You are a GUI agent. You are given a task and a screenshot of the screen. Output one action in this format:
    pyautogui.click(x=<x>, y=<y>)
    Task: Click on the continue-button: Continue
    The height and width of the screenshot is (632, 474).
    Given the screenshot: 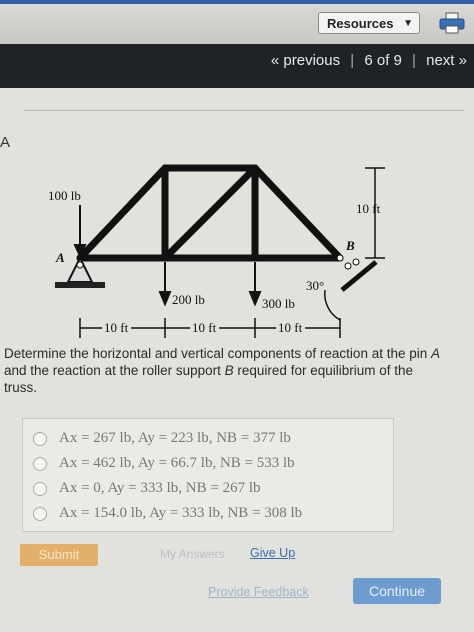 What is the action you would take?
    pyautogui.click(x=397, y=591)
    